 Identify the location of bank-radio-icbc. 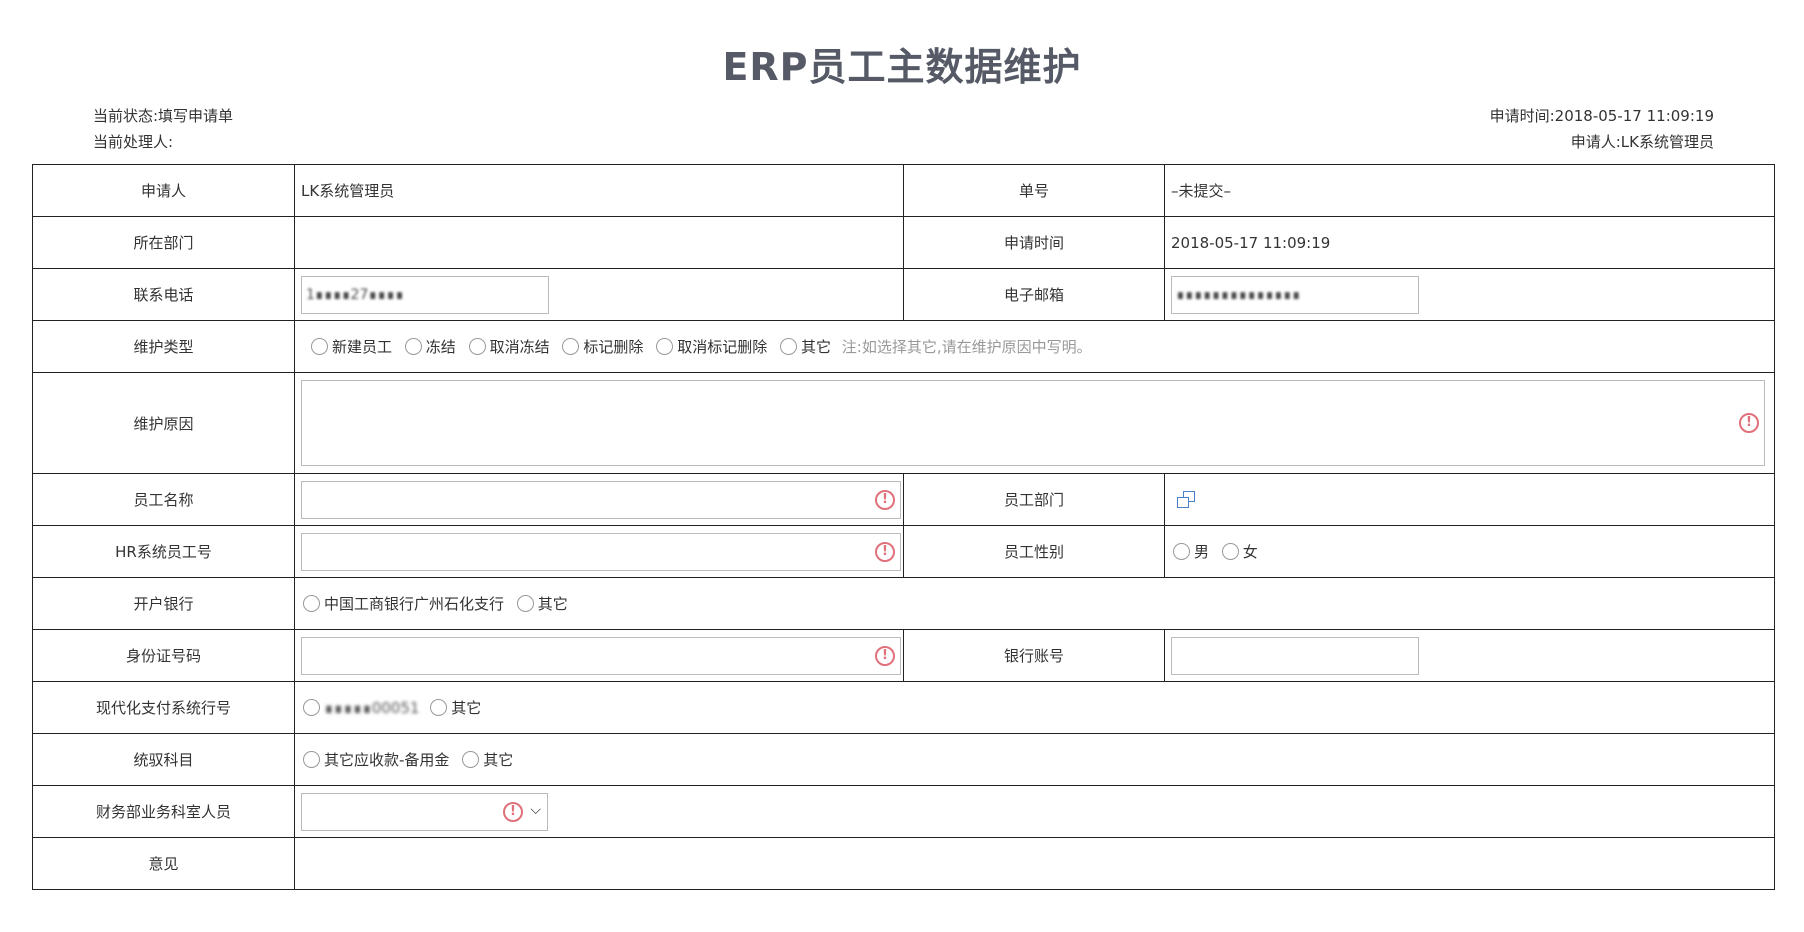
(311, 603).